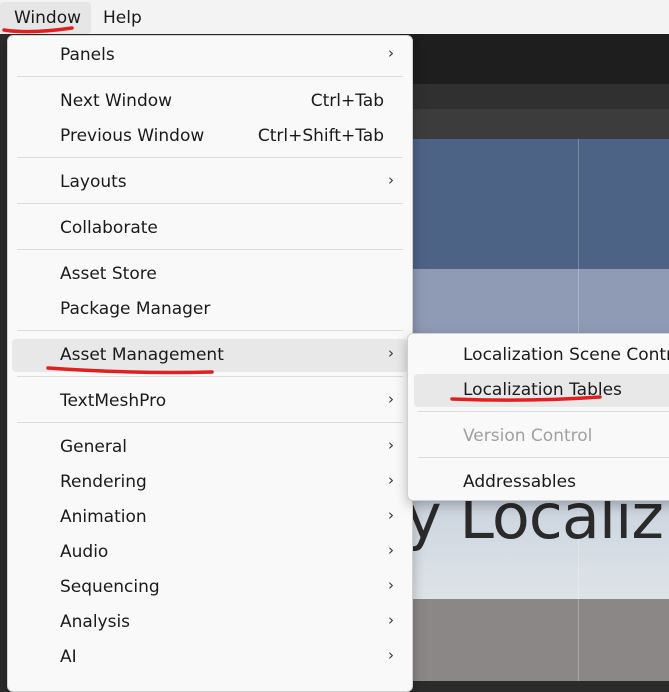 The width and height of the screenshot is (669, 692). I want to click on menu-item-label: Asset Store, so click(108, 274).